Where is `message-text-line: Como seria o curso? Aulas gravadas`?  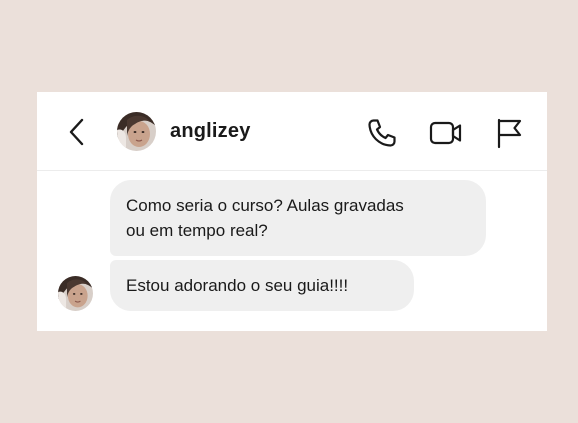
message-text-line: Como seria o curso? Aulas gravadas is located at coordinates (265, 205).